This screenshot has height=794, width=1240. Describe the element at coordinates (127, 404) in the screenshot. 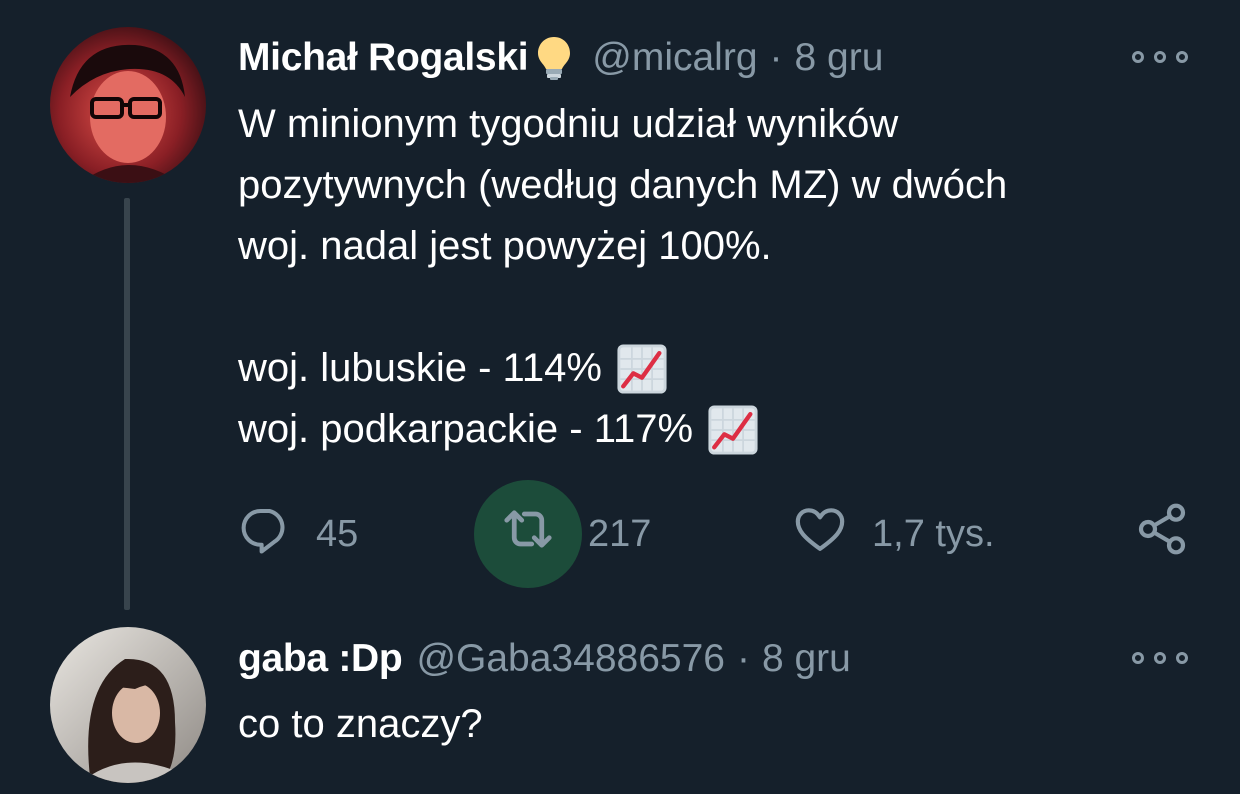

I see `thread-connector-line` at that location.